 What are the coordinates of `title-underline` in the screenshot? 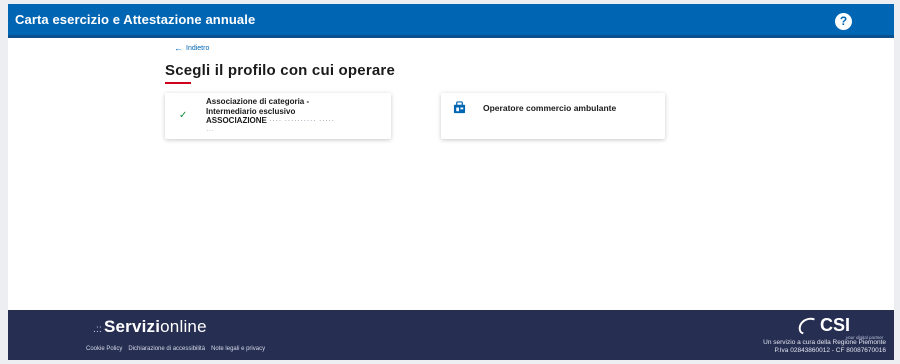 It's located at (178, 83).